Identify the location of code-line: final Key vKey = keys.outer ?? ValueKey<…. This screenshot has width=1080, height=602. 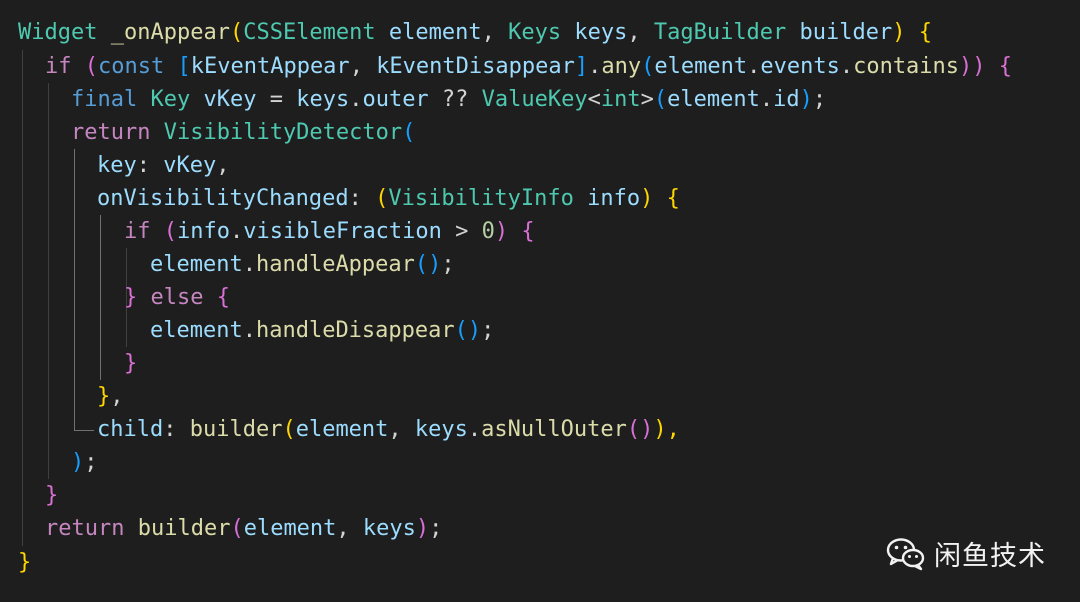
(448, 99).